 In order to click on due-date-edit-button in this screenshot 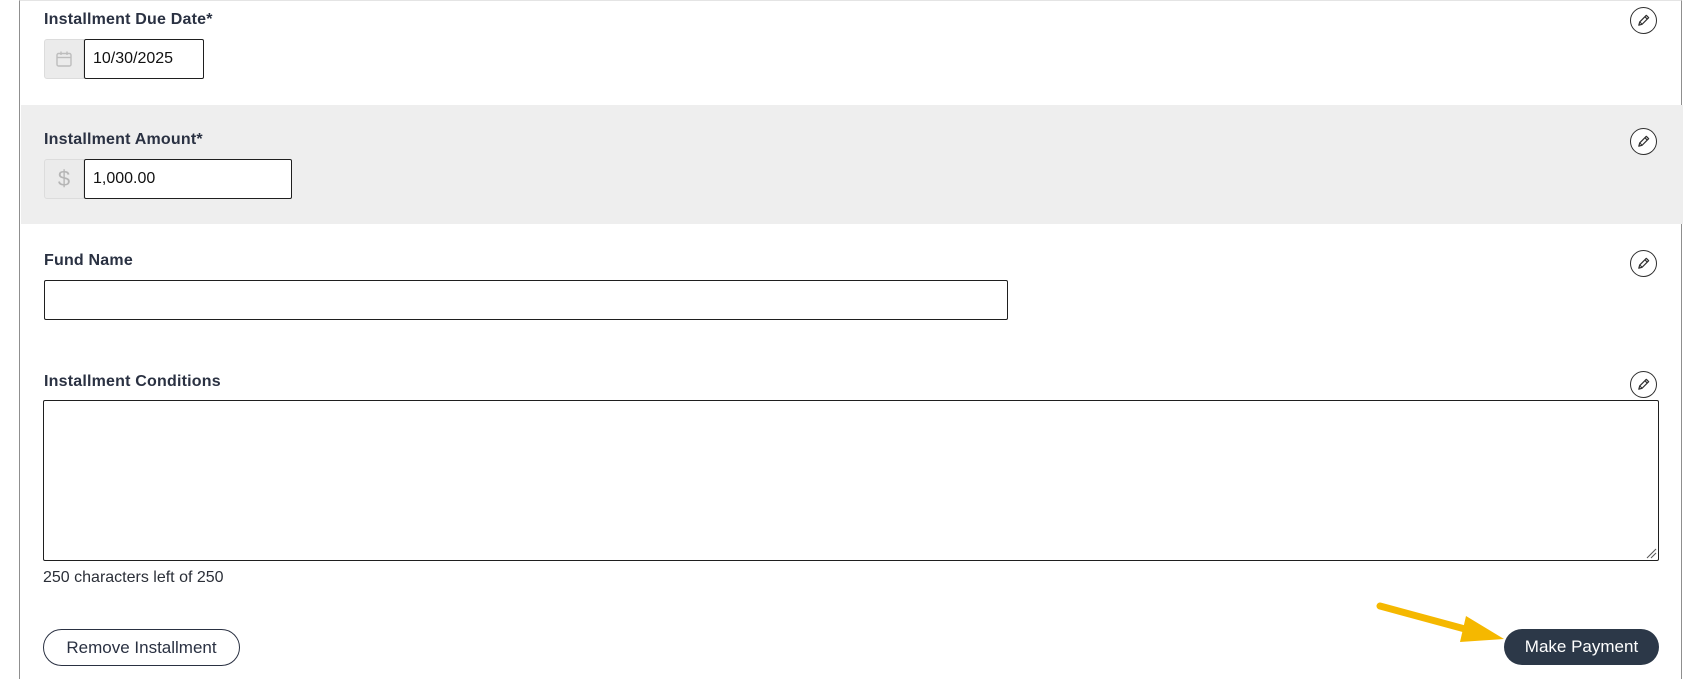, I will do `click(1643, 20)`.